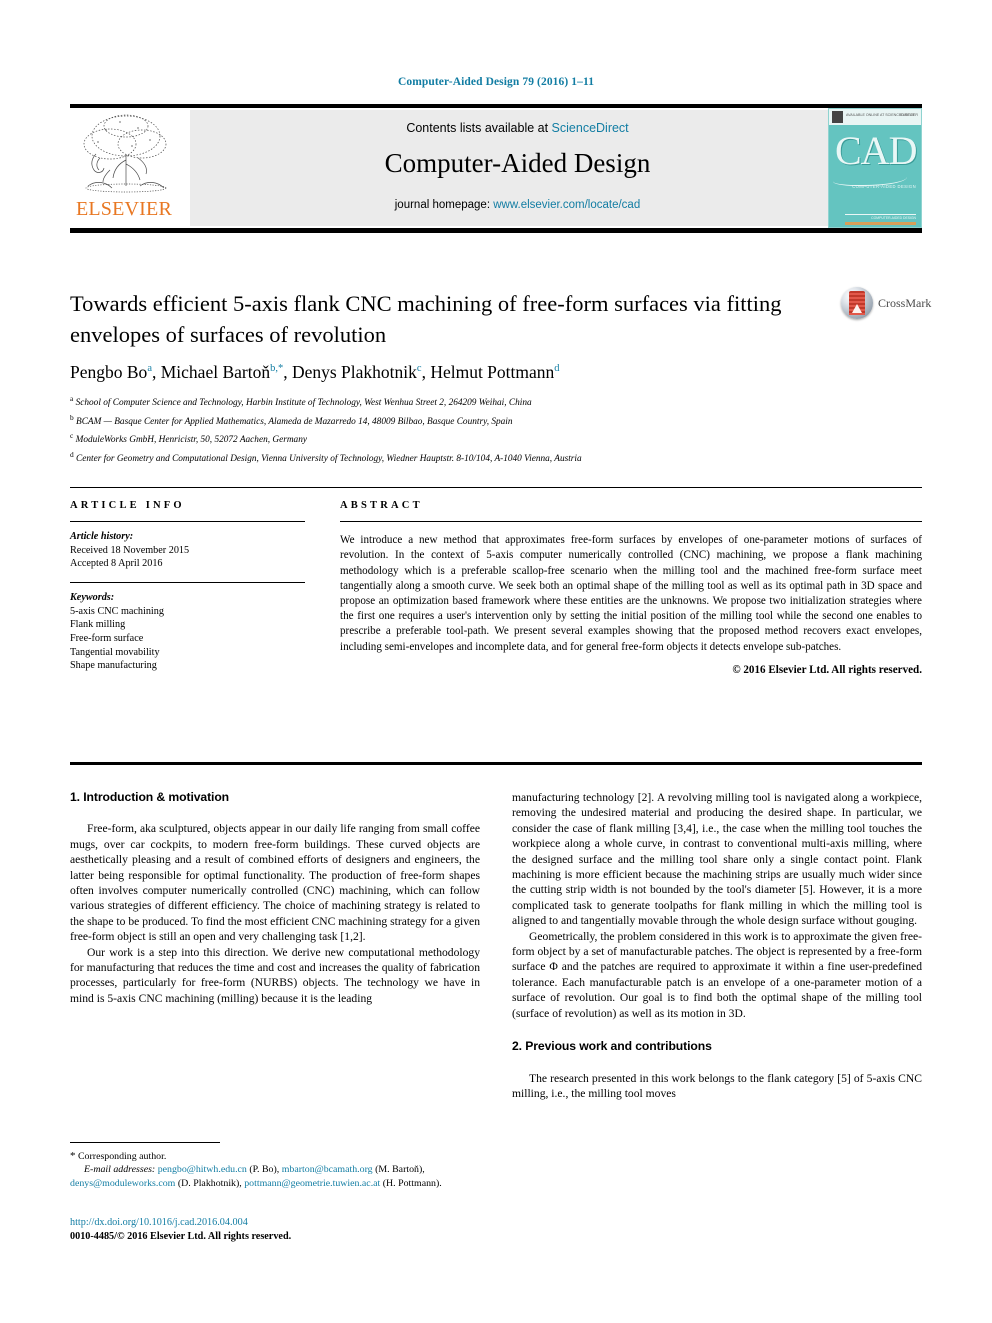  Describe the element at coordinates (263, 1170) in the screenshot. I see `email-owner: (P. Bo)` at that location.